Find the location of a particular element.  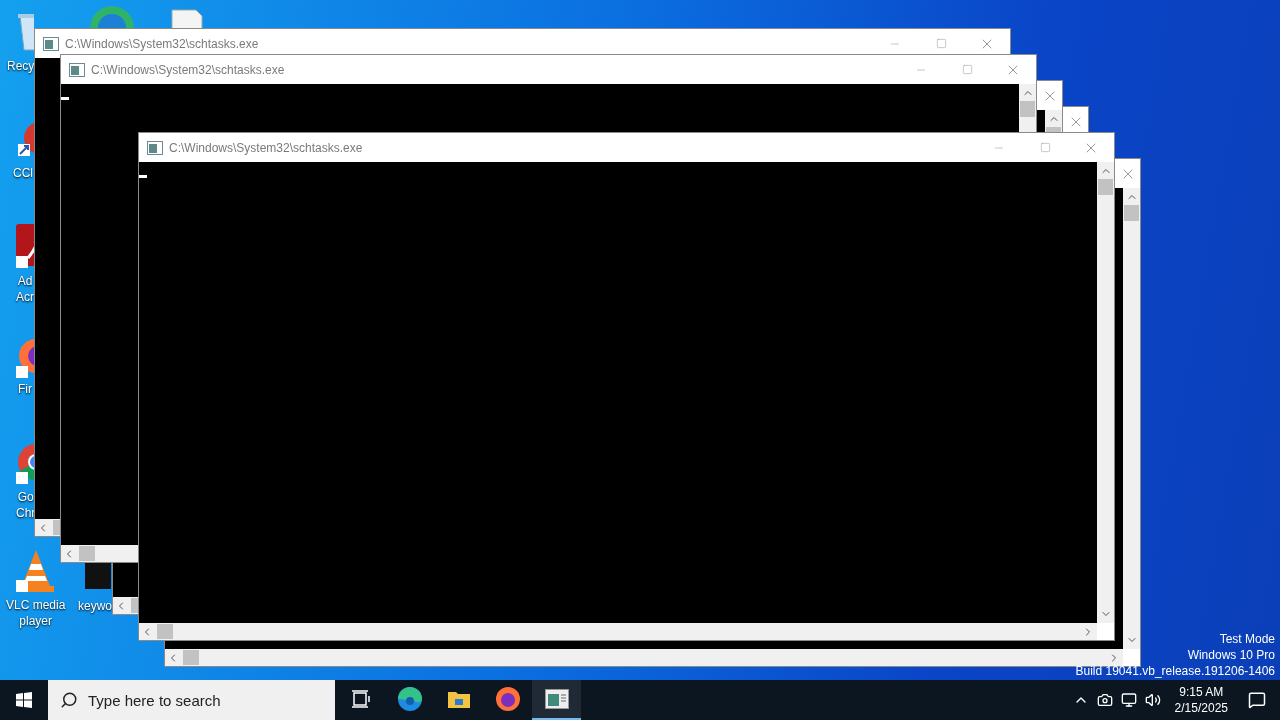

task-view-icon is located at coordinates (360, 699).